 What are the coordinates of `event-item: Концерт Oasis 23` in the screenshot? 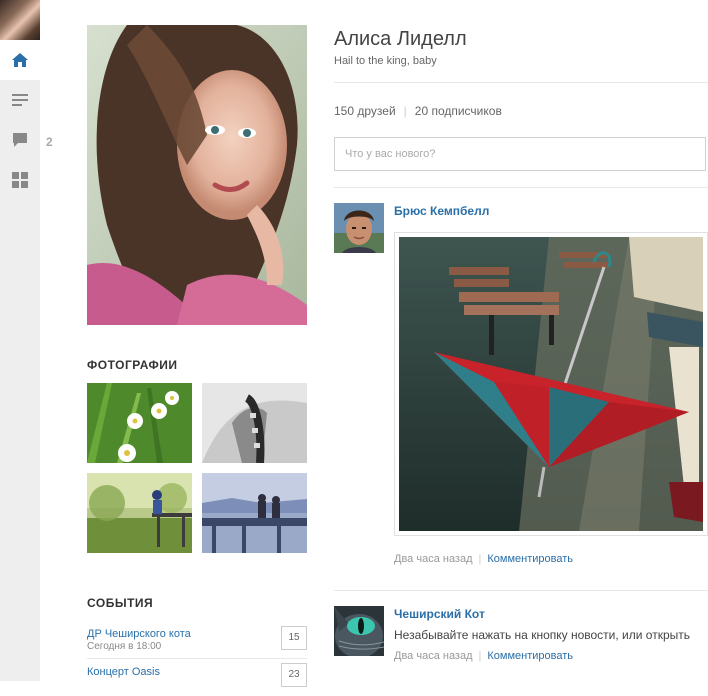 It's located at (197, 679).